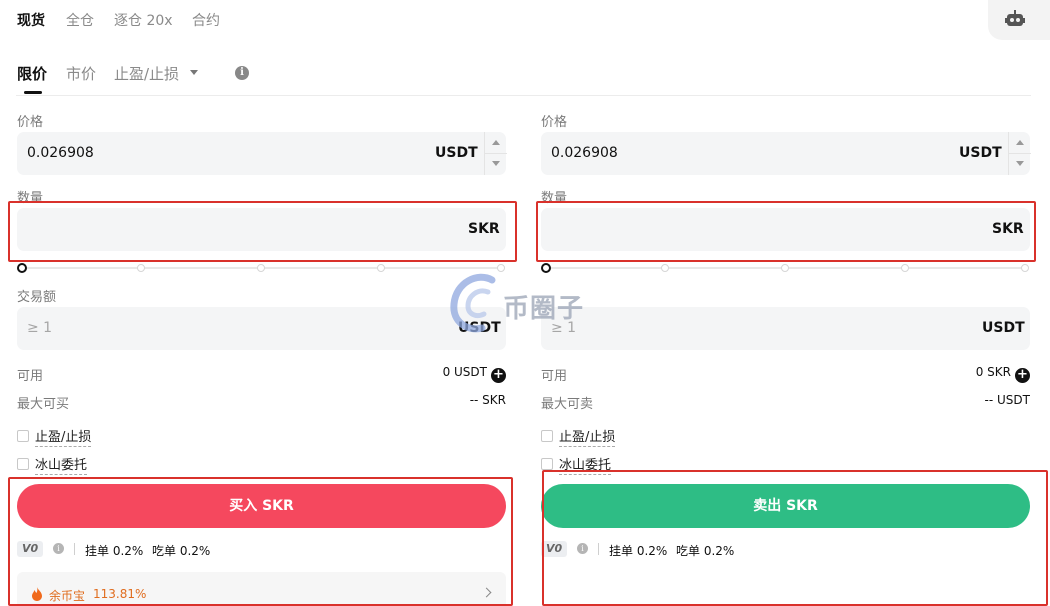 This screenshot has width=1050, height=606. Describe the element at coordinates (22, 268) in the screenshot. I see `slider-handle` at that location.